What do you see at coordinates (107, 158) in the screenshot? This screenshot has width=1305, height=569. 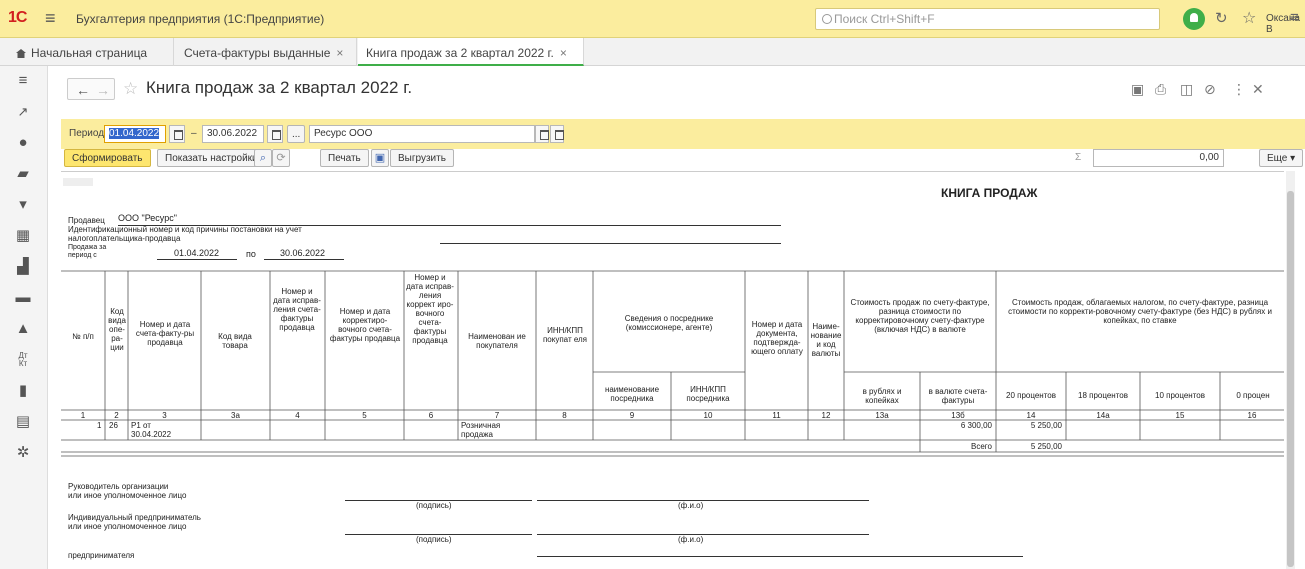 I see `generate-button: Сформировать` at bounding box center [107, 158].